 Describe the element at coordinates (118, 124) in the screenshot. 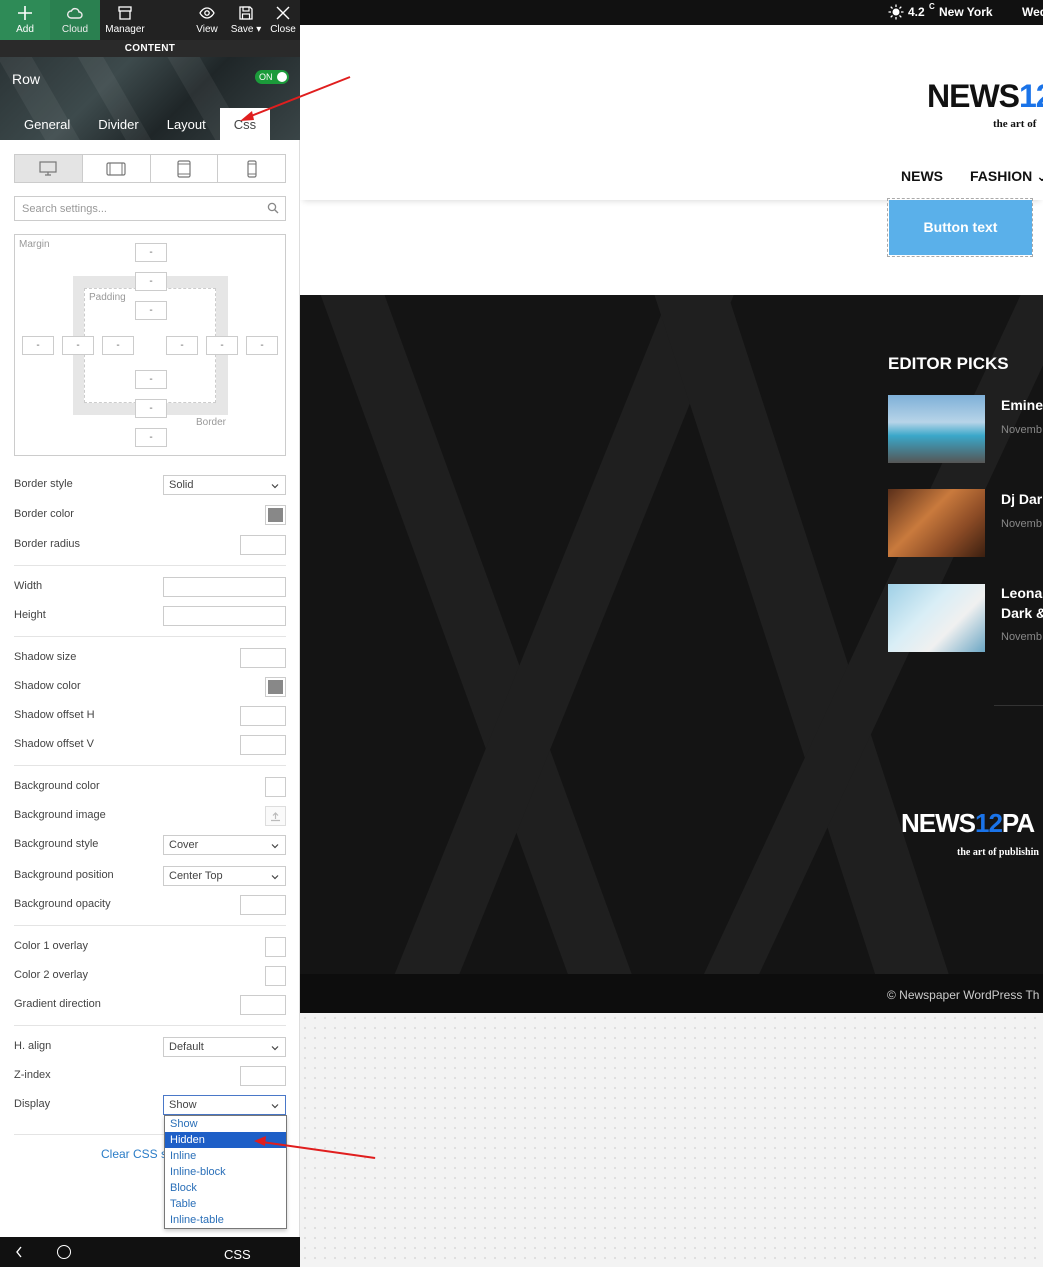

I see `tab-divider: Divider` at that location.